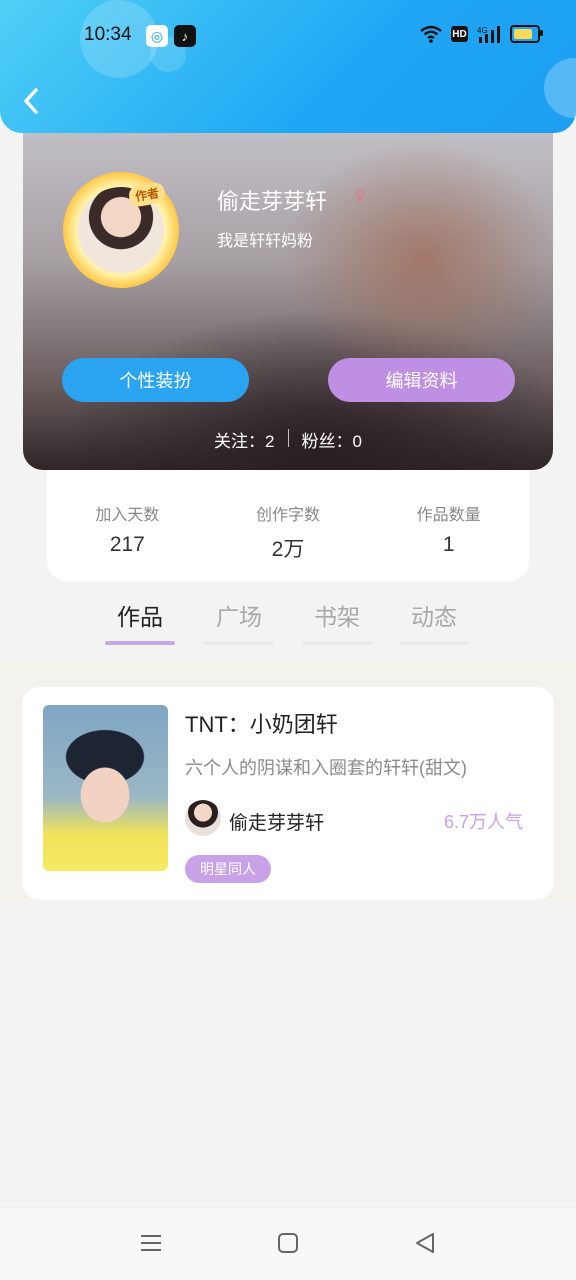  I want to click on author-name: 偷走芽芽轩, so click(277, 823).